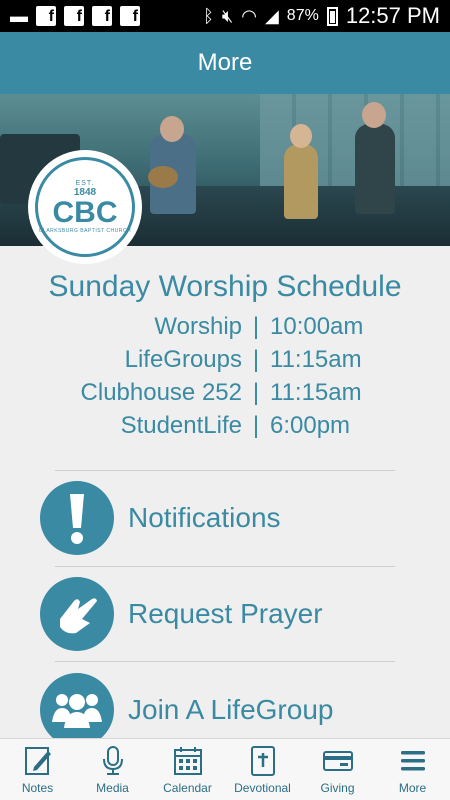 This screenshot has width=450, height=800. Describe the element at coordinates (85, 183) in the screenshot. I see `logo-est: EST.` at that location.